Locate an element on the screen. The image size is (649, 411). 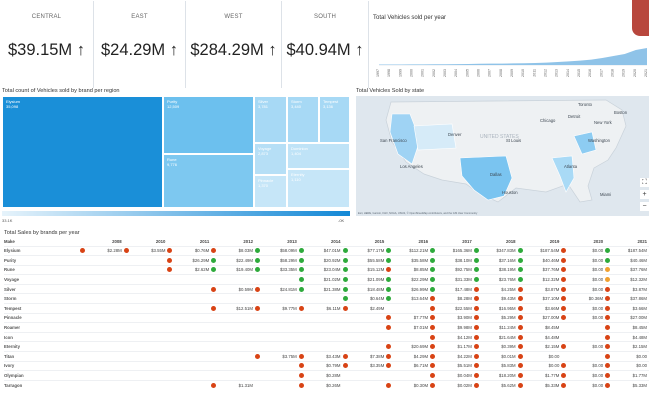
treemap-cell-storm: Storm 3,440 is located at coordinates (303, 119).